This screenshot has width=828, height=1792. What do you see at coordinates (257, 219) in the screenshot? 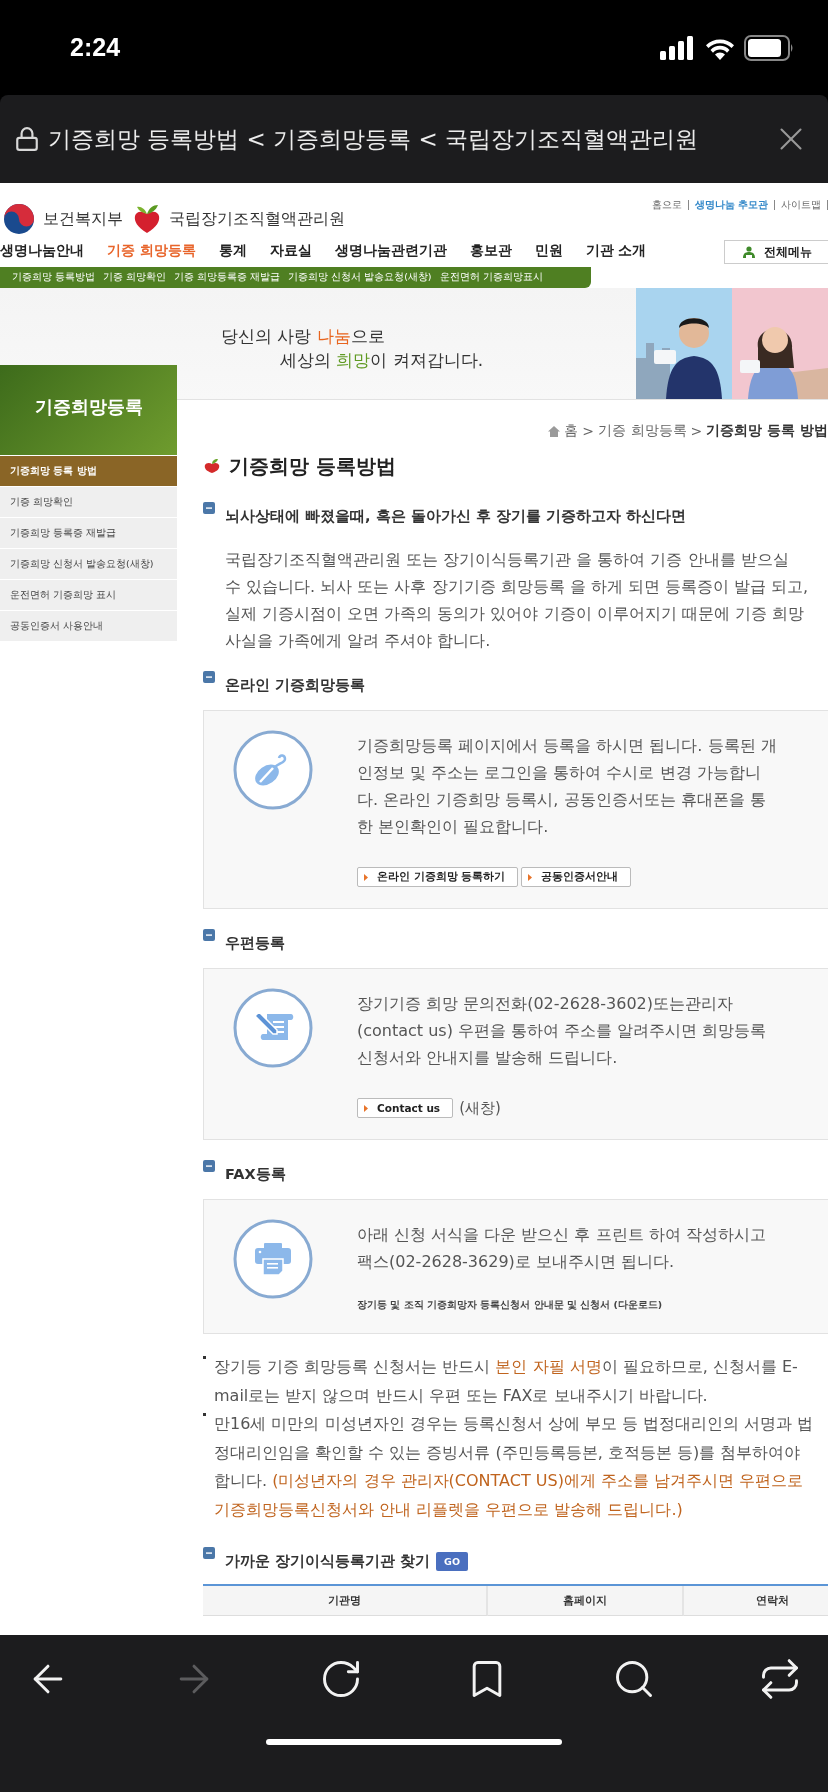
I see `agency-name: 국립장기조직혈액관리원` at bounding box center [257, 219].